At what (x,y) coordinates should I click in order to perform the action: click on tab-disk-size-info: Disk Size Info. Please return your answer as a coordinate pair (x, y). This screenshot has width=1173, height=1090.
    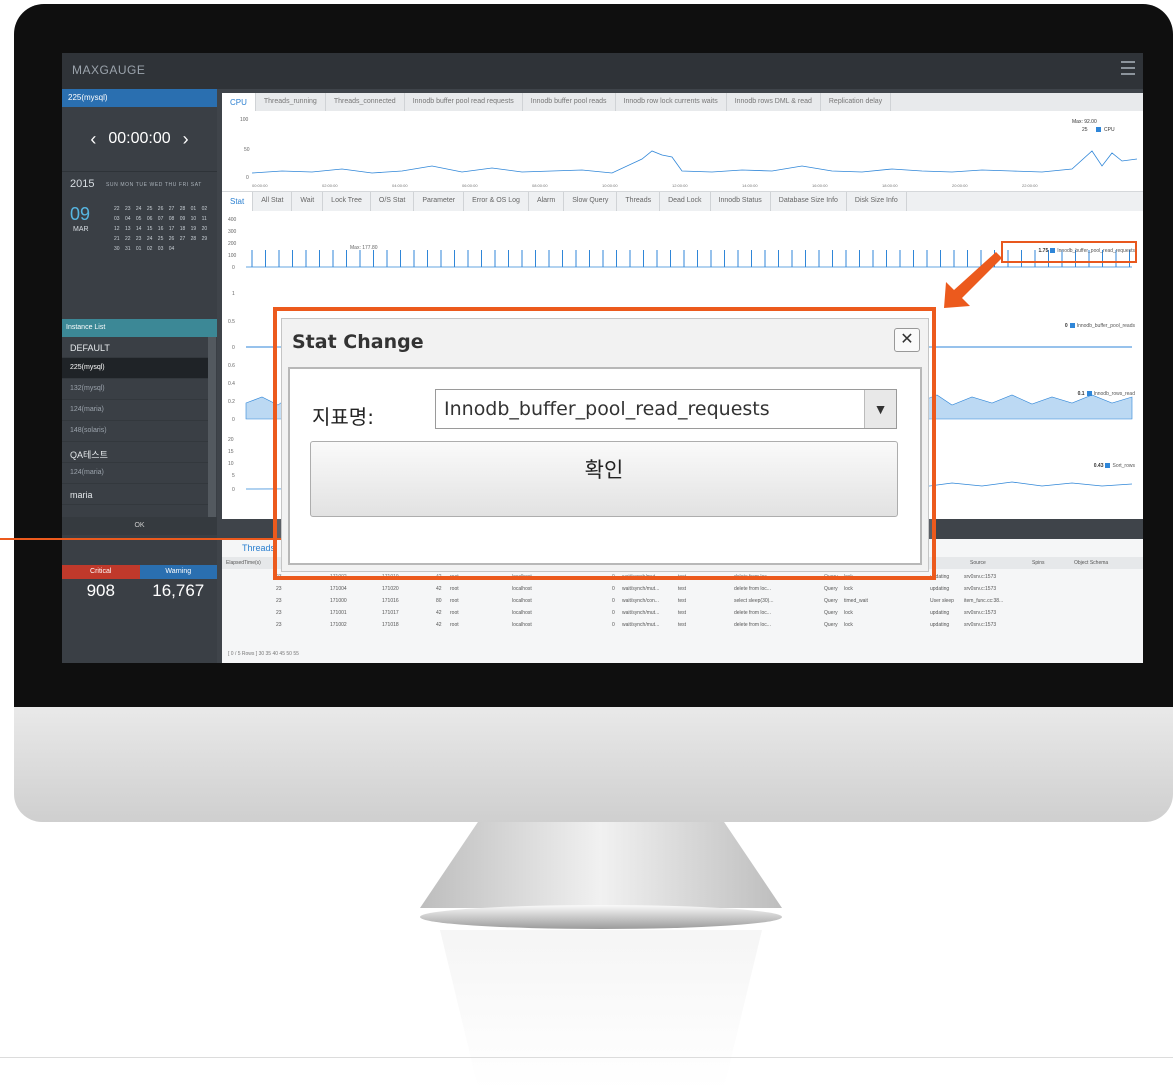
    Looking at the image, I should click on (877, 201).